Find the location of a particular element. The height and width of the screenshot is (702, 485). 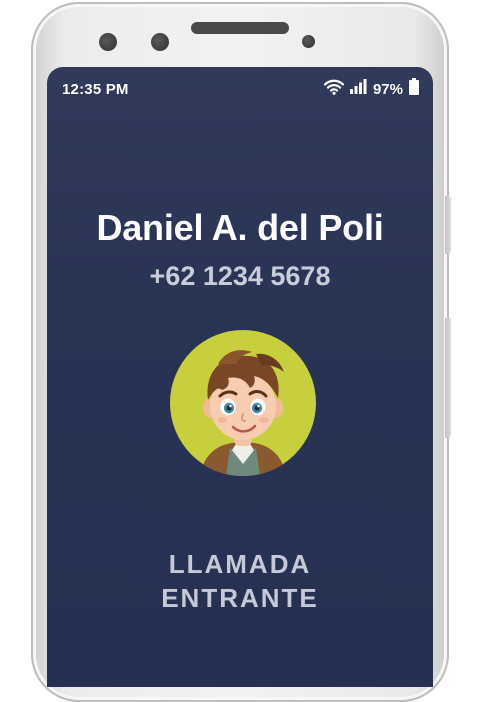

call-status-line2: ENTRANTE is located at coordinates (240, 598).